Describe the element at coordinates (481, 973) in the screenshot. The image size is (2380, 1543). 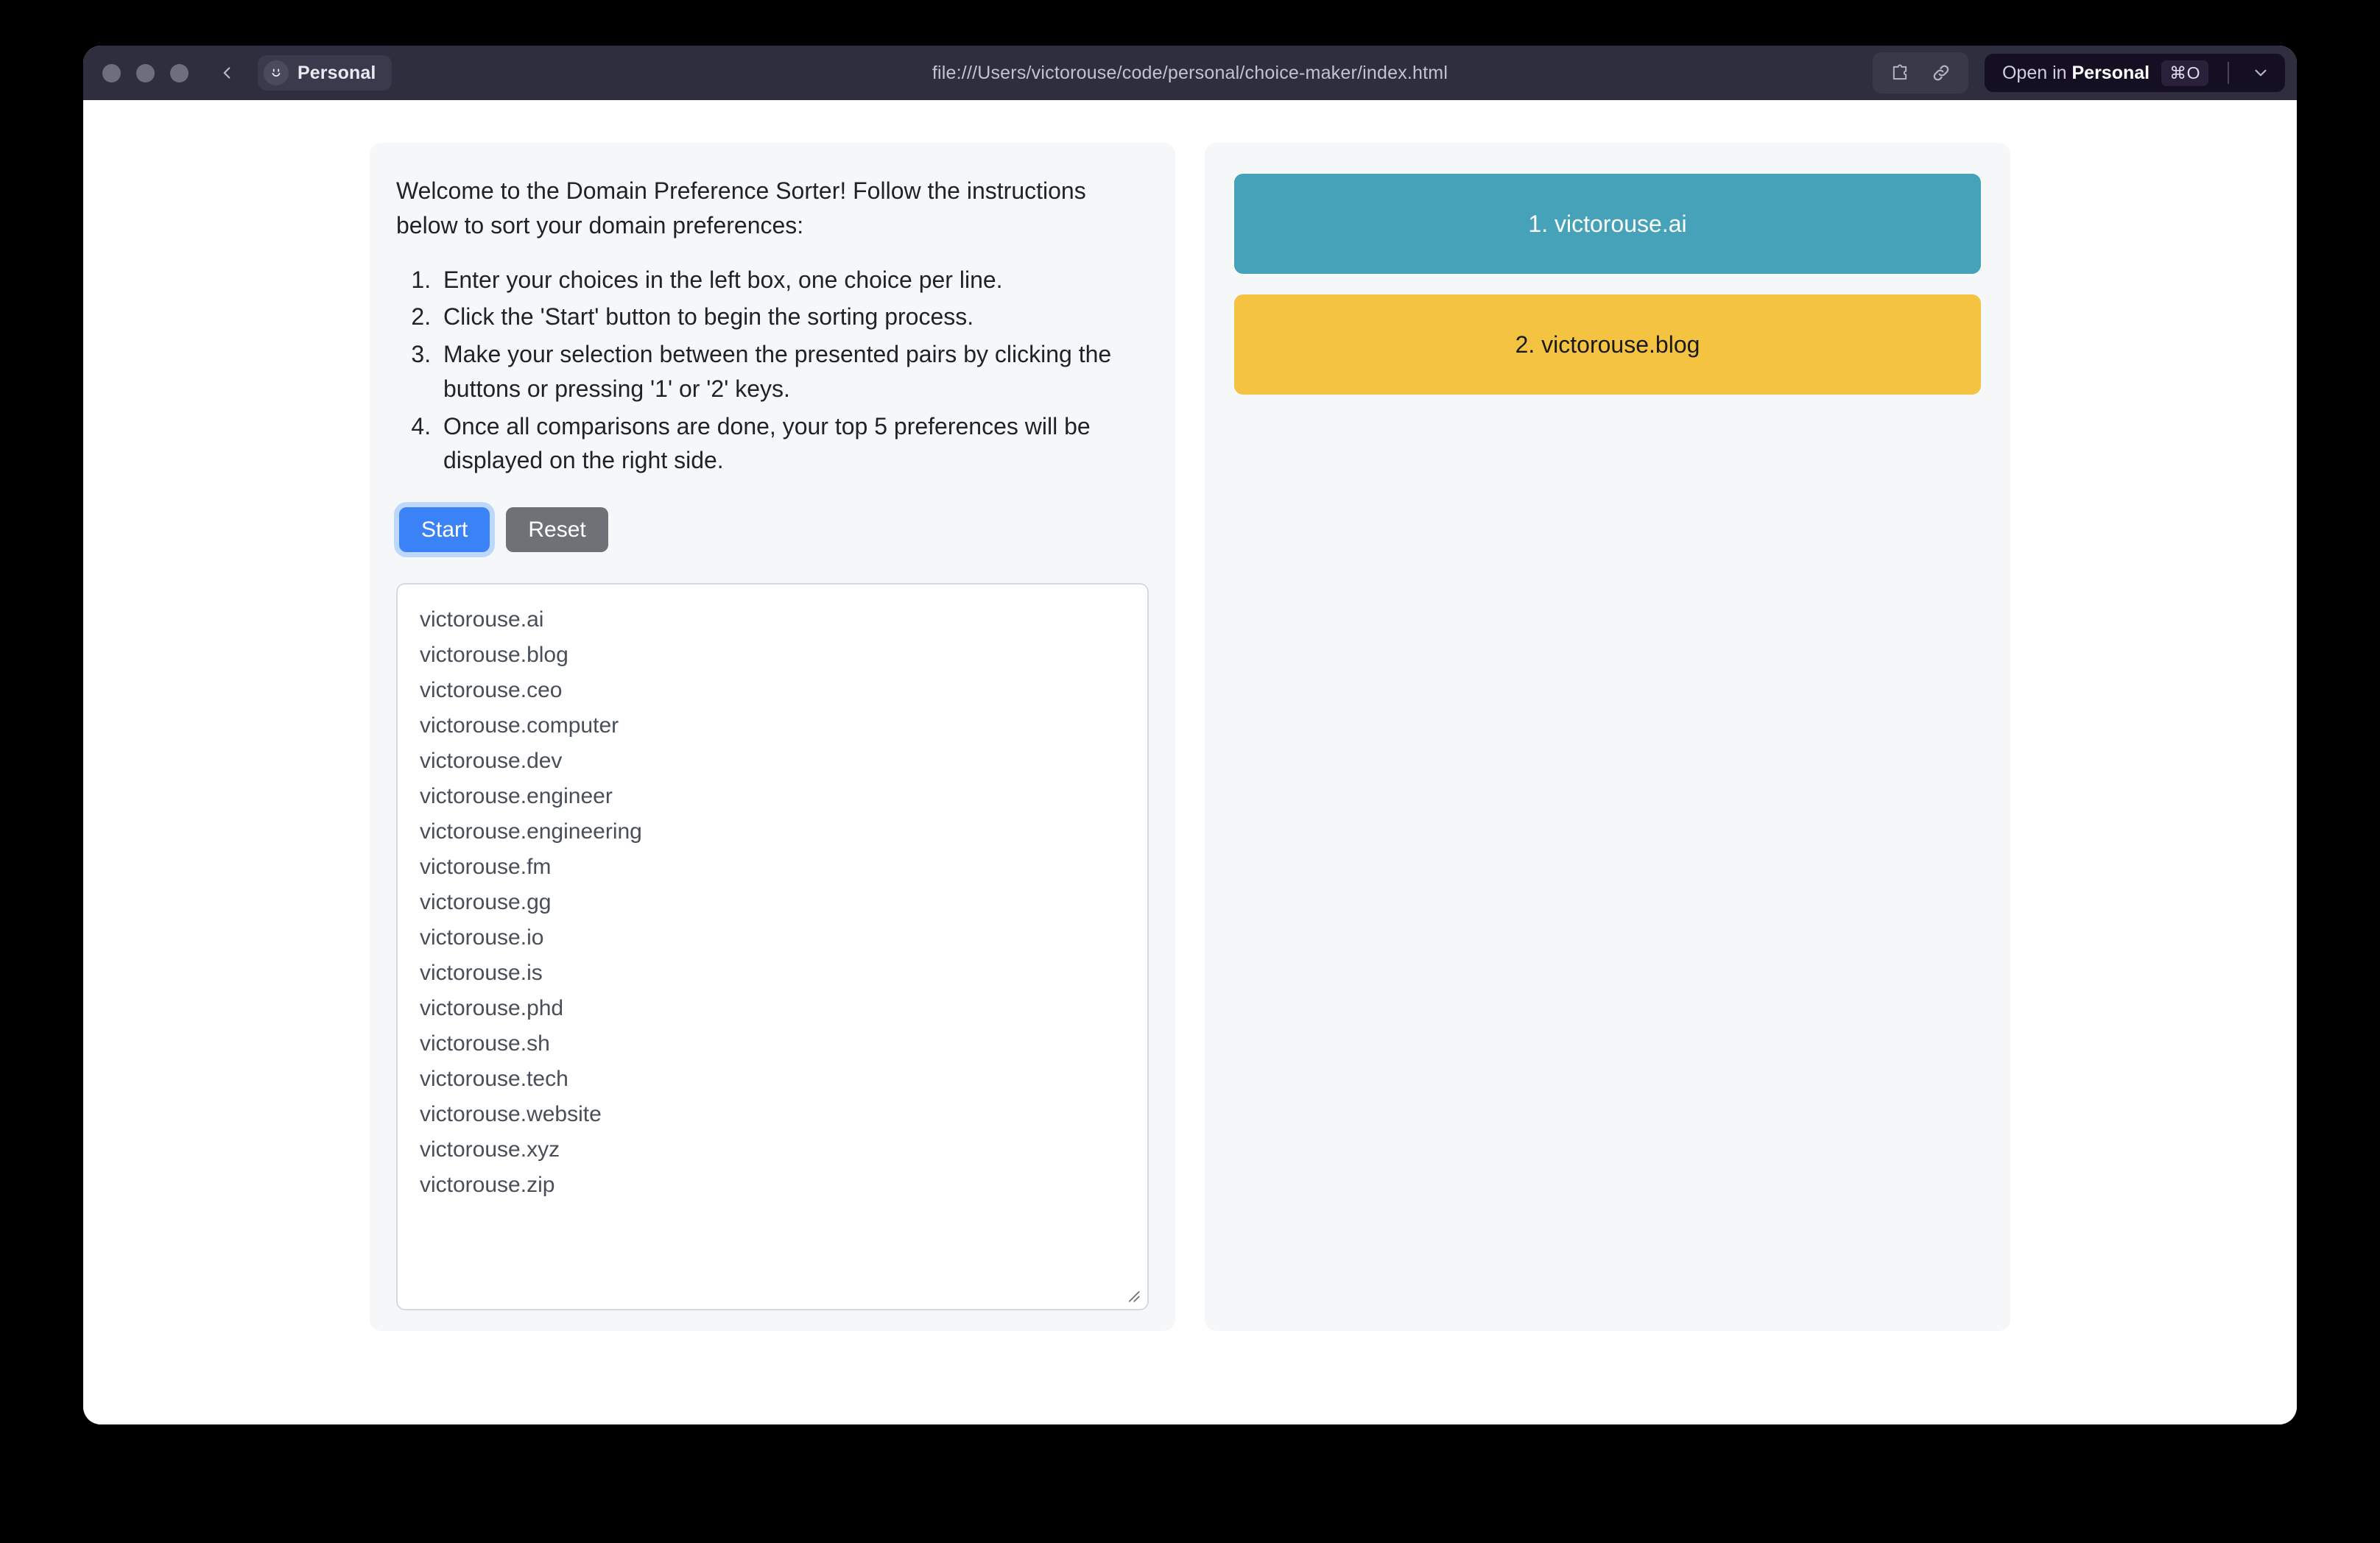
I see `choice-line: victorouse.is` at that location.